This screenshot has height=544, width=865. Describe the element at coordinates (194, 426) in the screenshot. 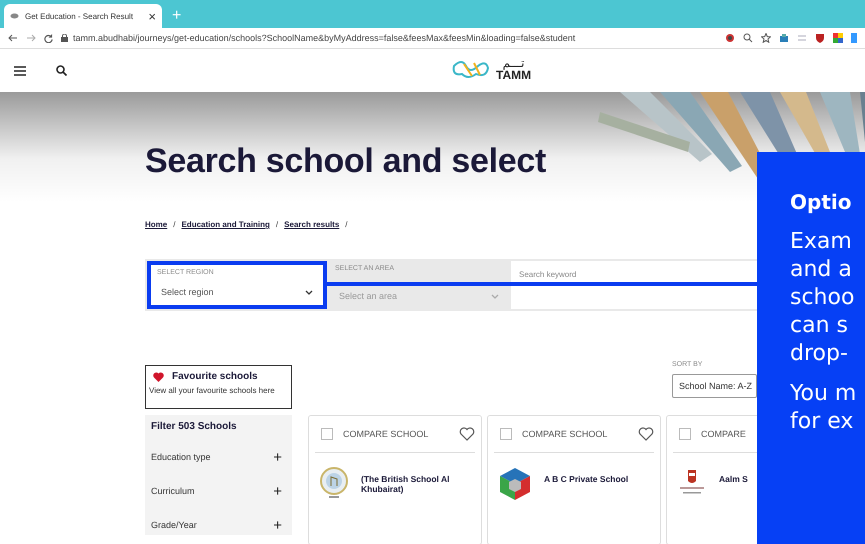

I see `filter-title: Filter 503 Schools` at that location.